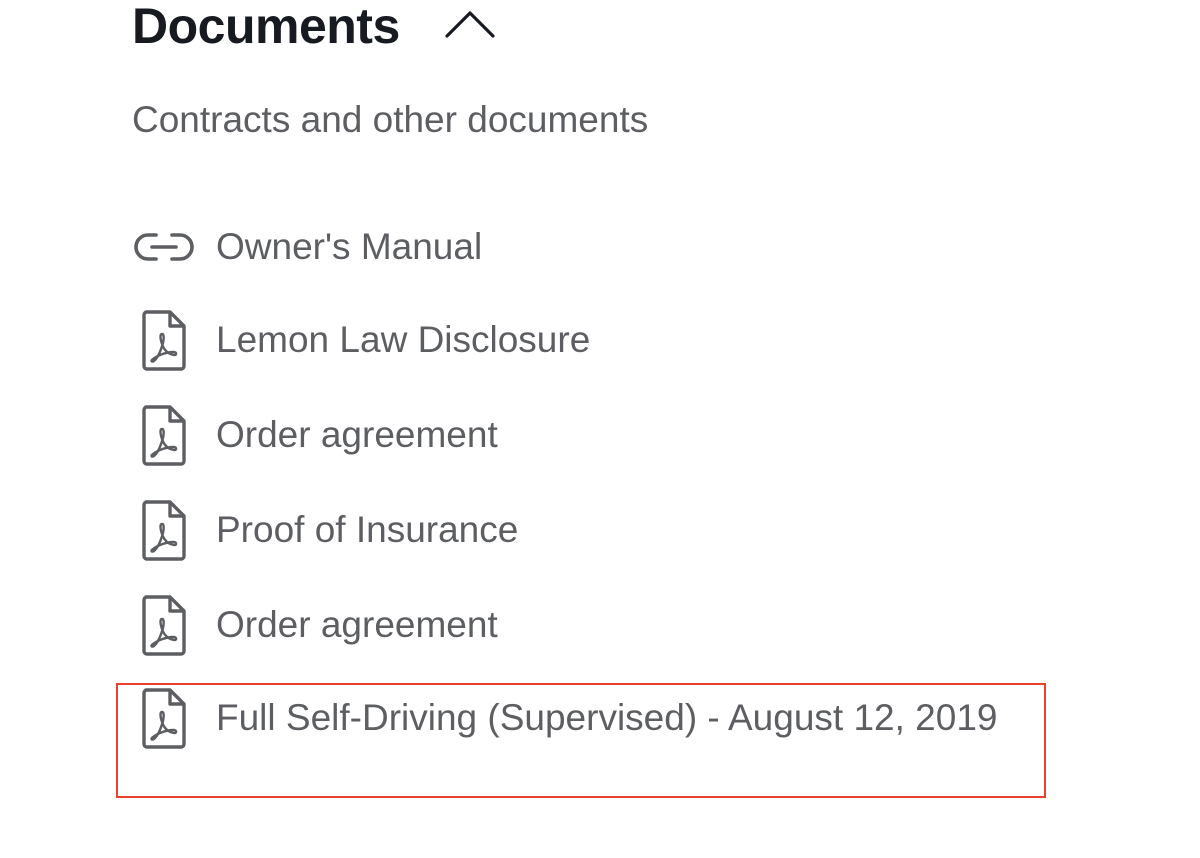 This screenshot has width=1200, height=858. I want to click on link-icon, so click(164, 247).